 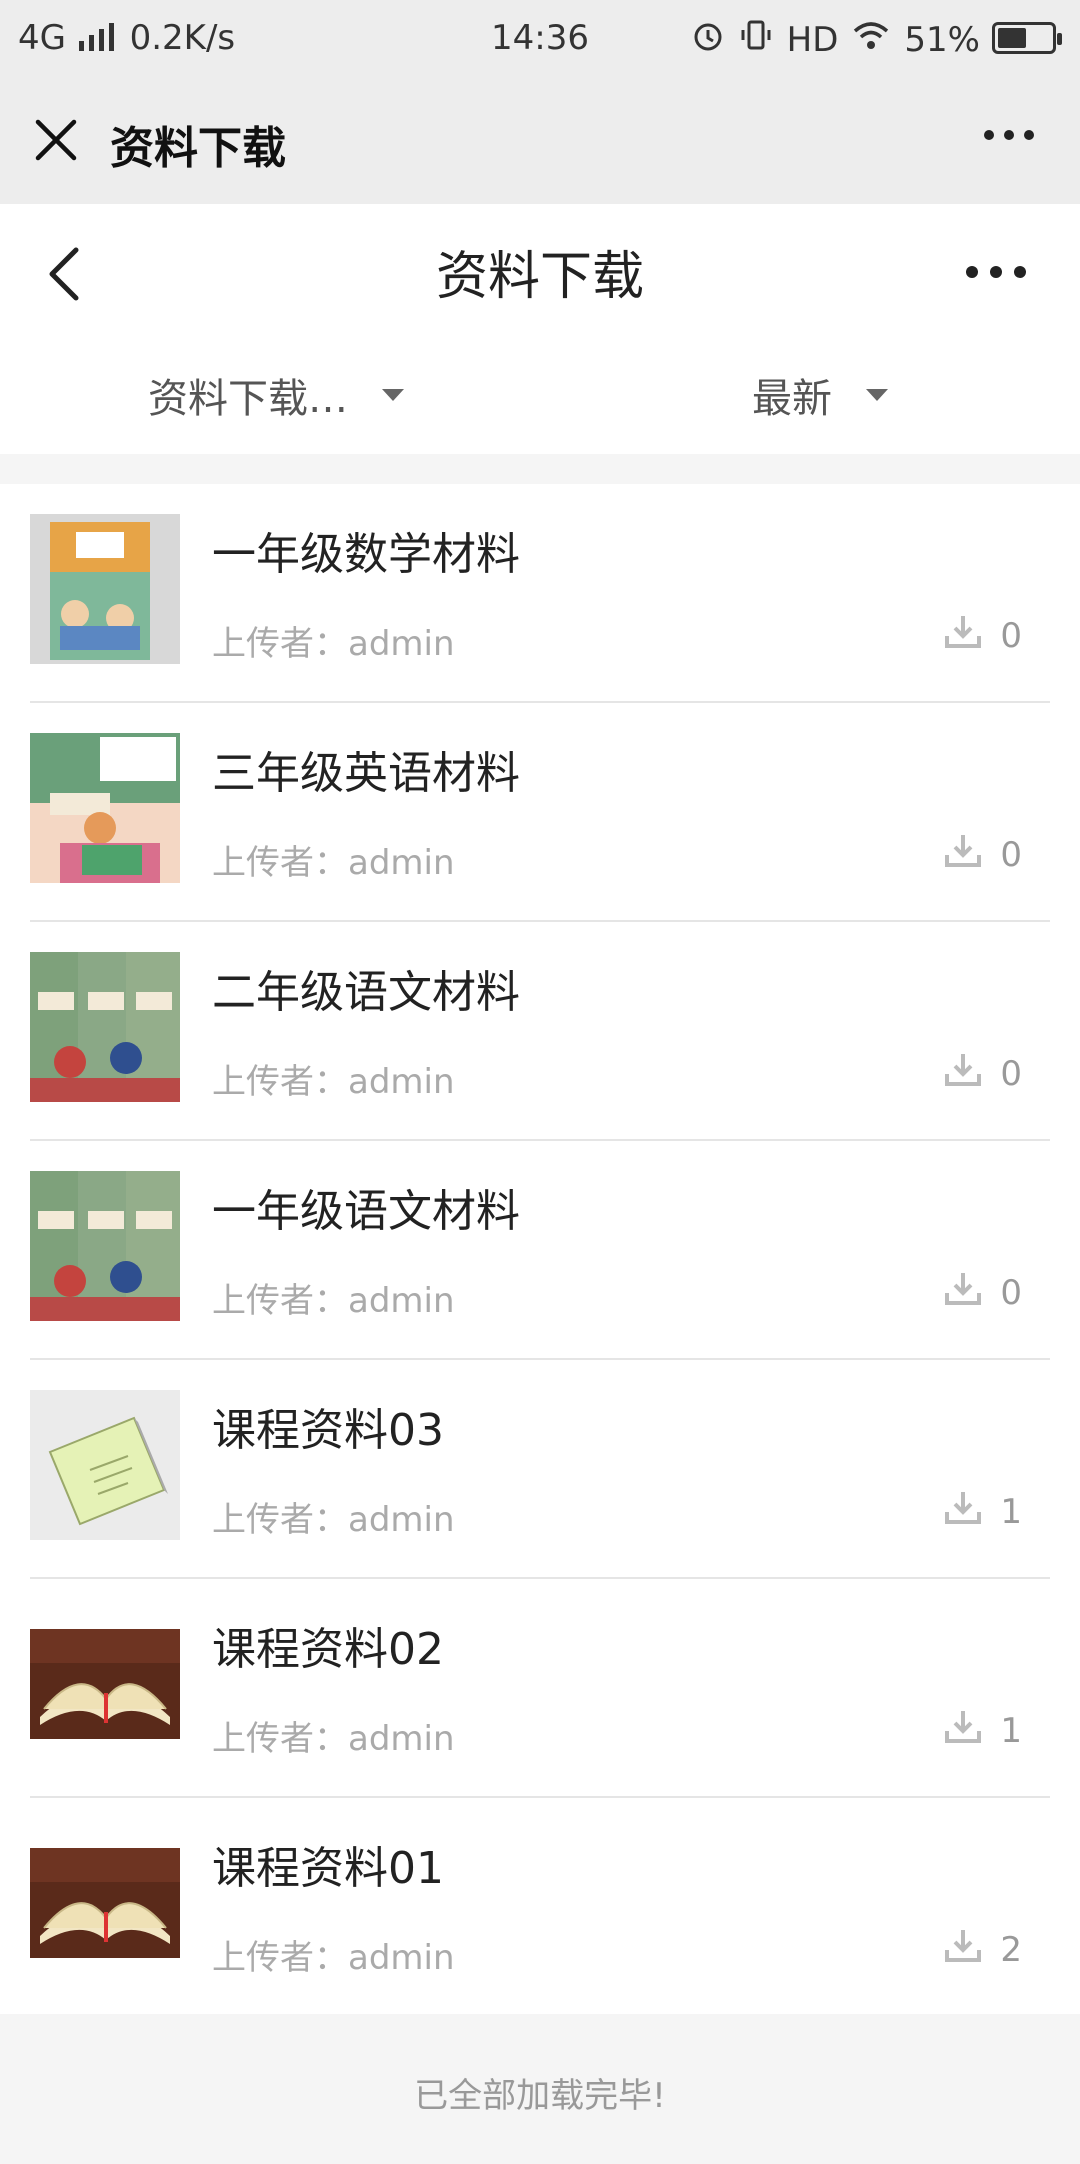 What do you see at coordinates (540, 593) in the screenshot?
I see `list-item: 一年级数学材料 上传者：admin 0` at bounding box center [540, 593].